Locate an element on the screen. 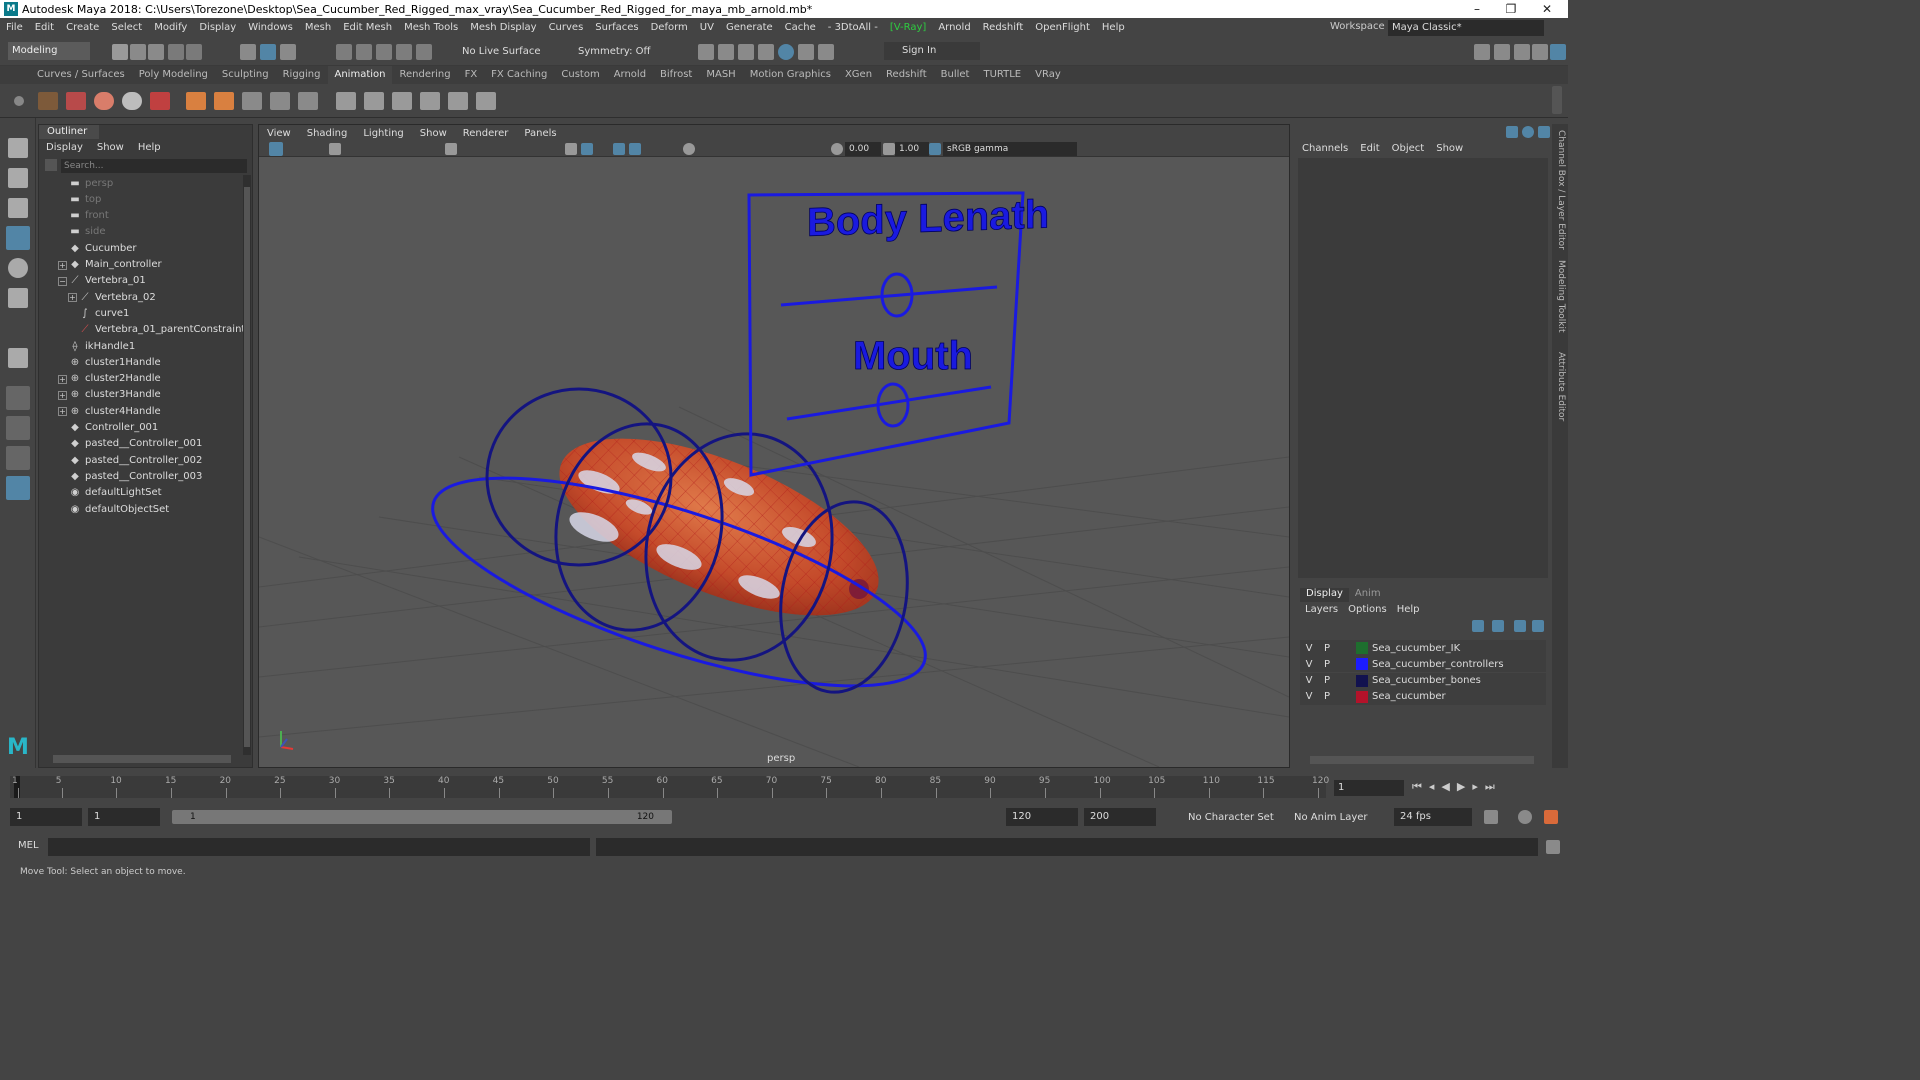 The width and height of the screenshot is (1920, 1080). render-region-icon is located at coordinates (726, 52).